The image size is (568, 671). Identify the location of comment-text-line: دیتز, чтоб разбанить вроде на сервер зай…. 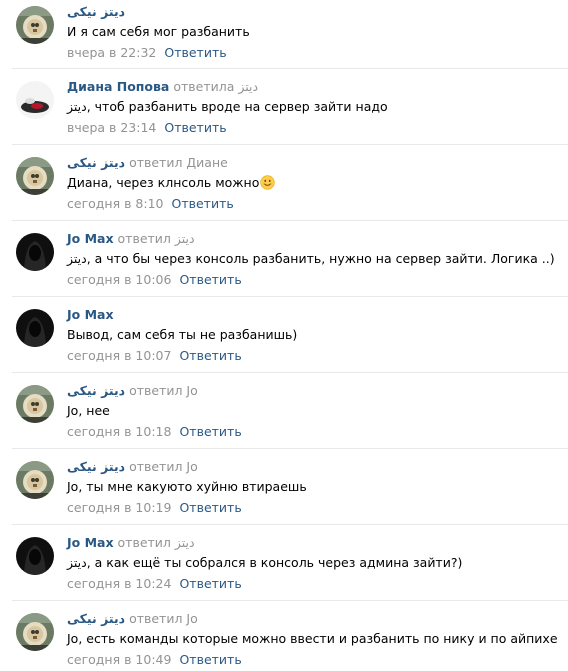
(315, 107).